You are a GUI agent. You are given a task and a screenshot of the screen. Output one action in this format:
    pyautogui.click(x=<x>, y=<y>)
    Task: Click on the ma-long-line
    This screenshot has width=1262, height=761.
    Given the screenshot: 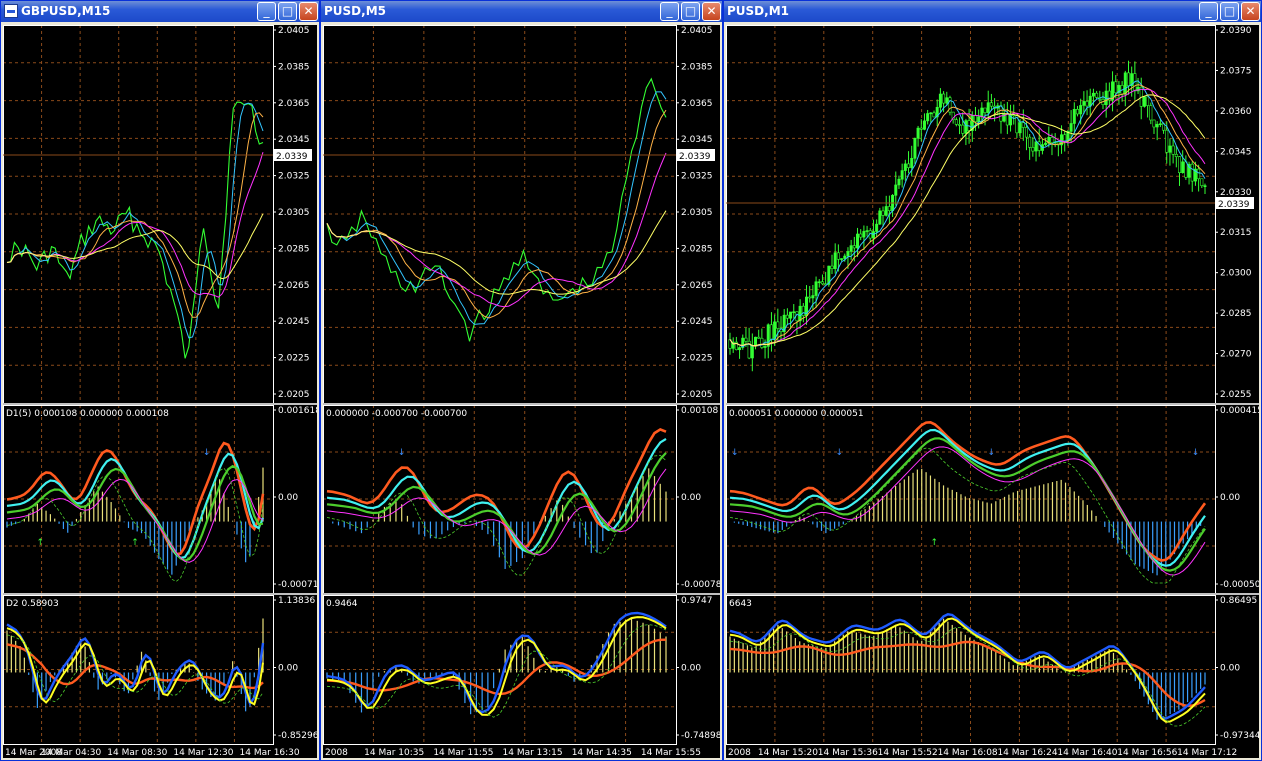 What is the action you would take?
    pyautogui.click(x=135, y=246)
    